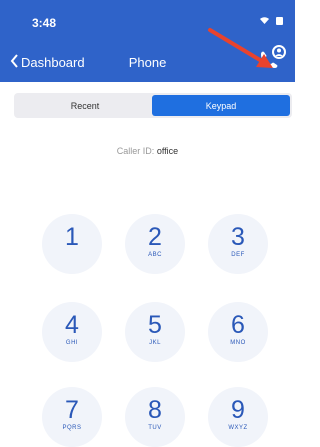  I want to click on key-digit: 9, so click(238, 410).